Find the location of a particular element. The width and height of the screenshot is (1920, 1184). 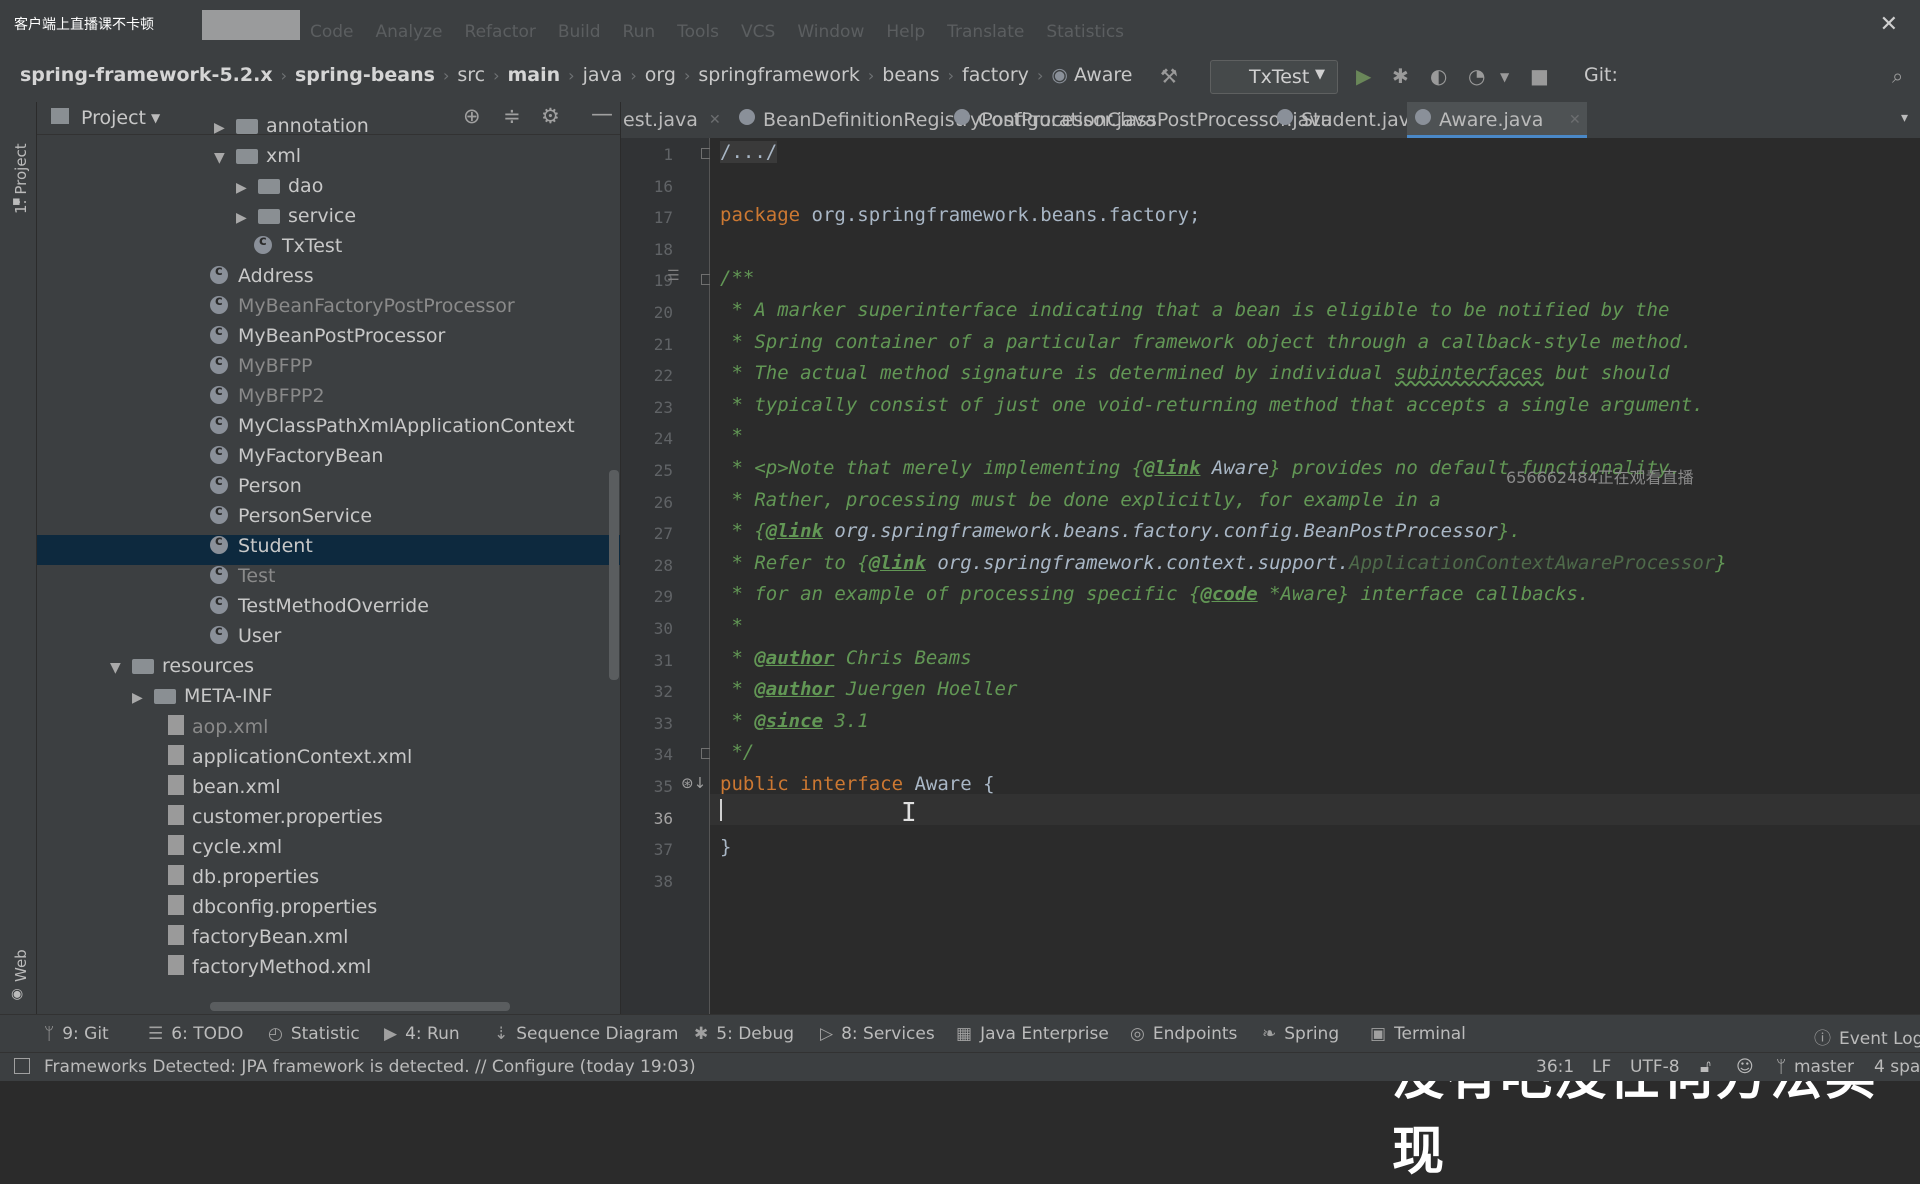

tree-item-class: MyBeanFactoryPostProcessor is located at coordinates (362, 309).